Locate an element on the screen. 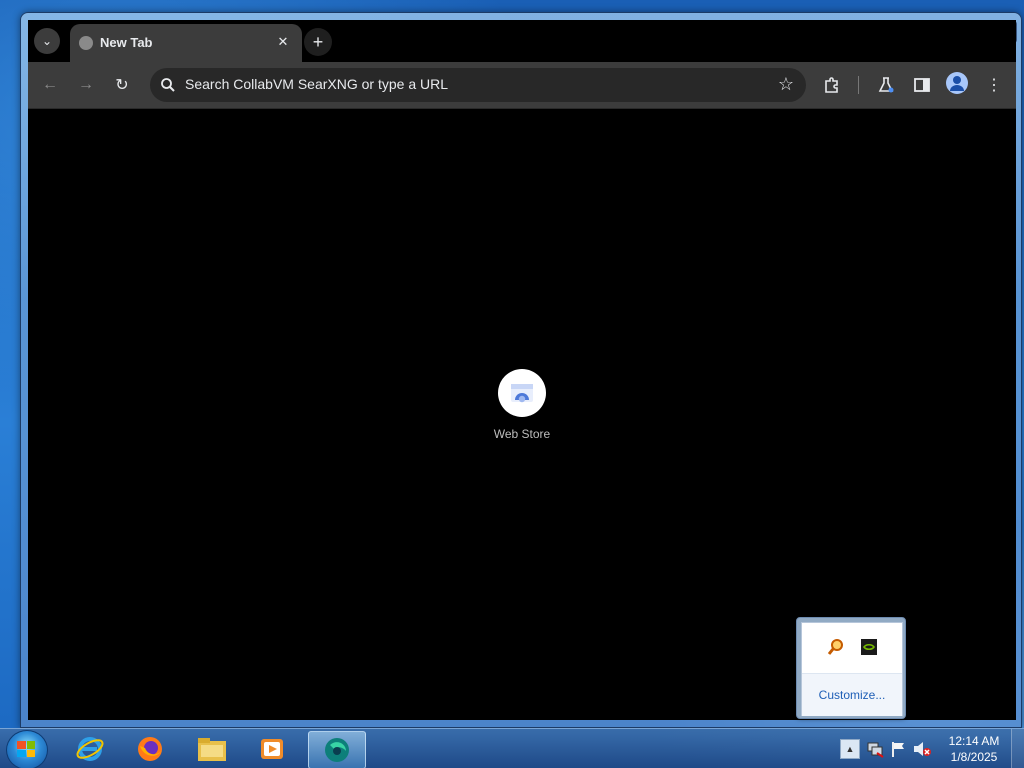  windows-flag-icon is located at coordinates (26, 749).